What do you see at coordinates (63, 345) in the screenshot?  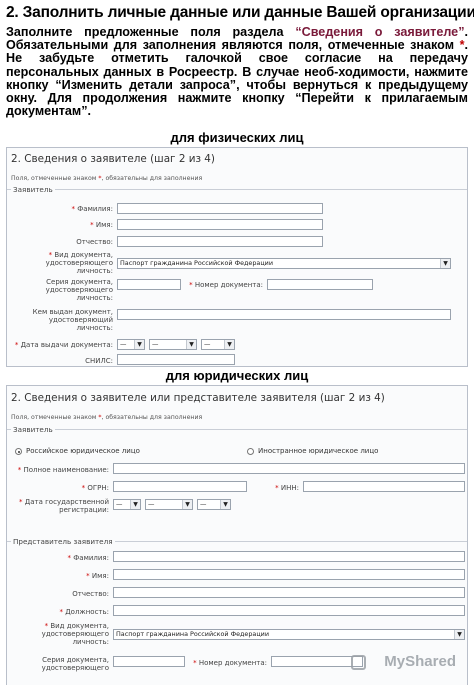 I see `label-issuedate: * Дата выдачи документа:` at bounding box center [63, 345].